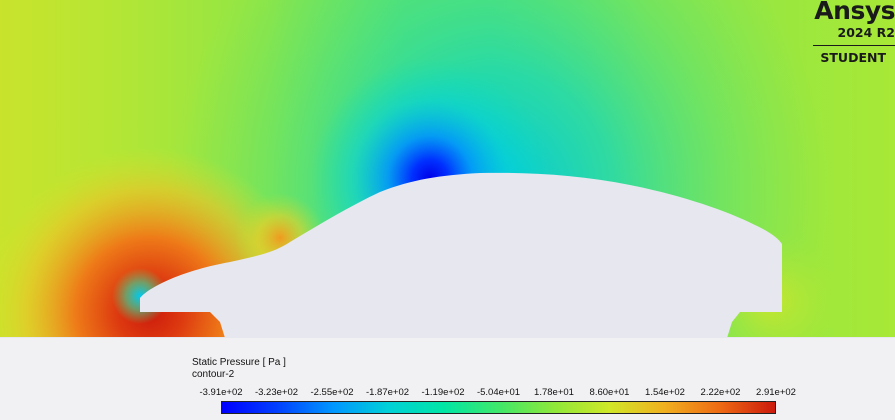  I want to click on legend-title: Static Pressure [ Pa ], so click(239, 362).